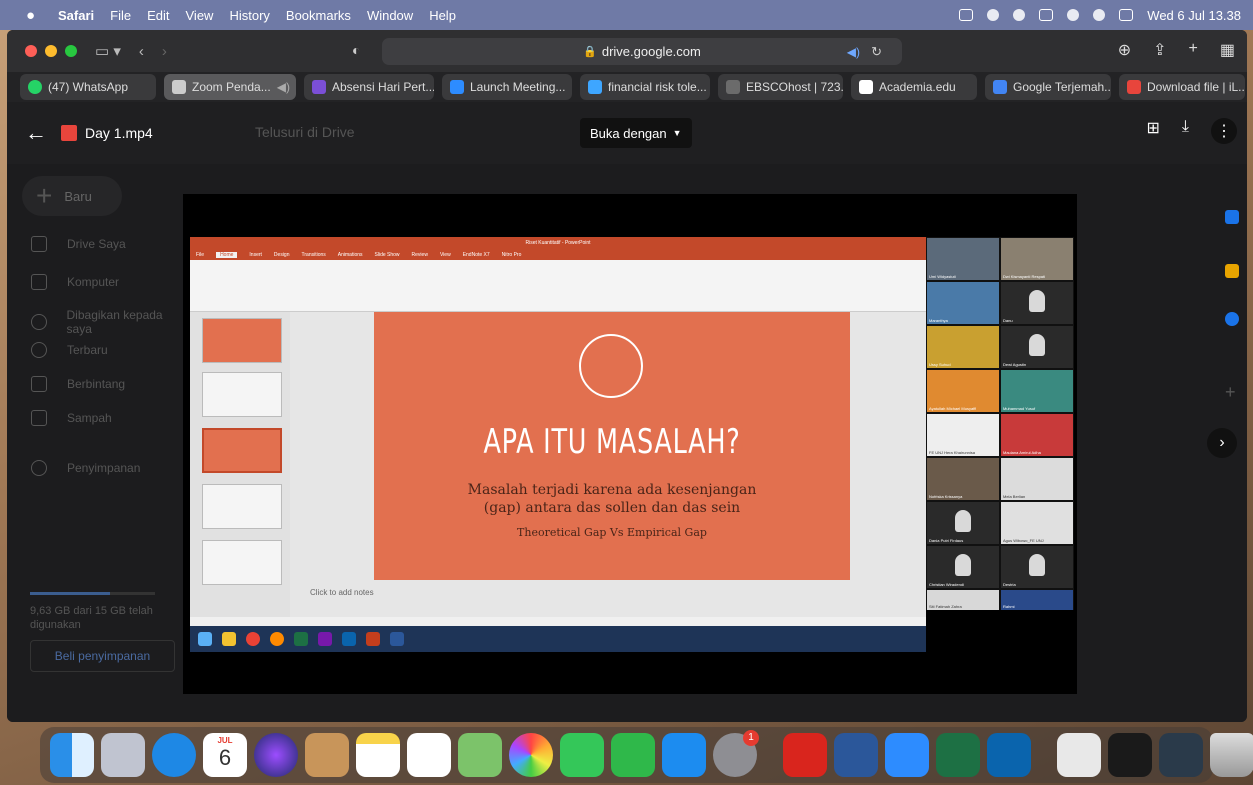 The height and width of the screenshot is (785, 1253). I want to click on nav-computers: Komputer, so click(75, 282).